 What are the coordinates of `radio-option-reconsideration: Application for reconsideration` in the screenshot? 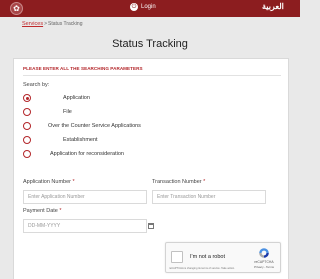 It's located at (123, 154).